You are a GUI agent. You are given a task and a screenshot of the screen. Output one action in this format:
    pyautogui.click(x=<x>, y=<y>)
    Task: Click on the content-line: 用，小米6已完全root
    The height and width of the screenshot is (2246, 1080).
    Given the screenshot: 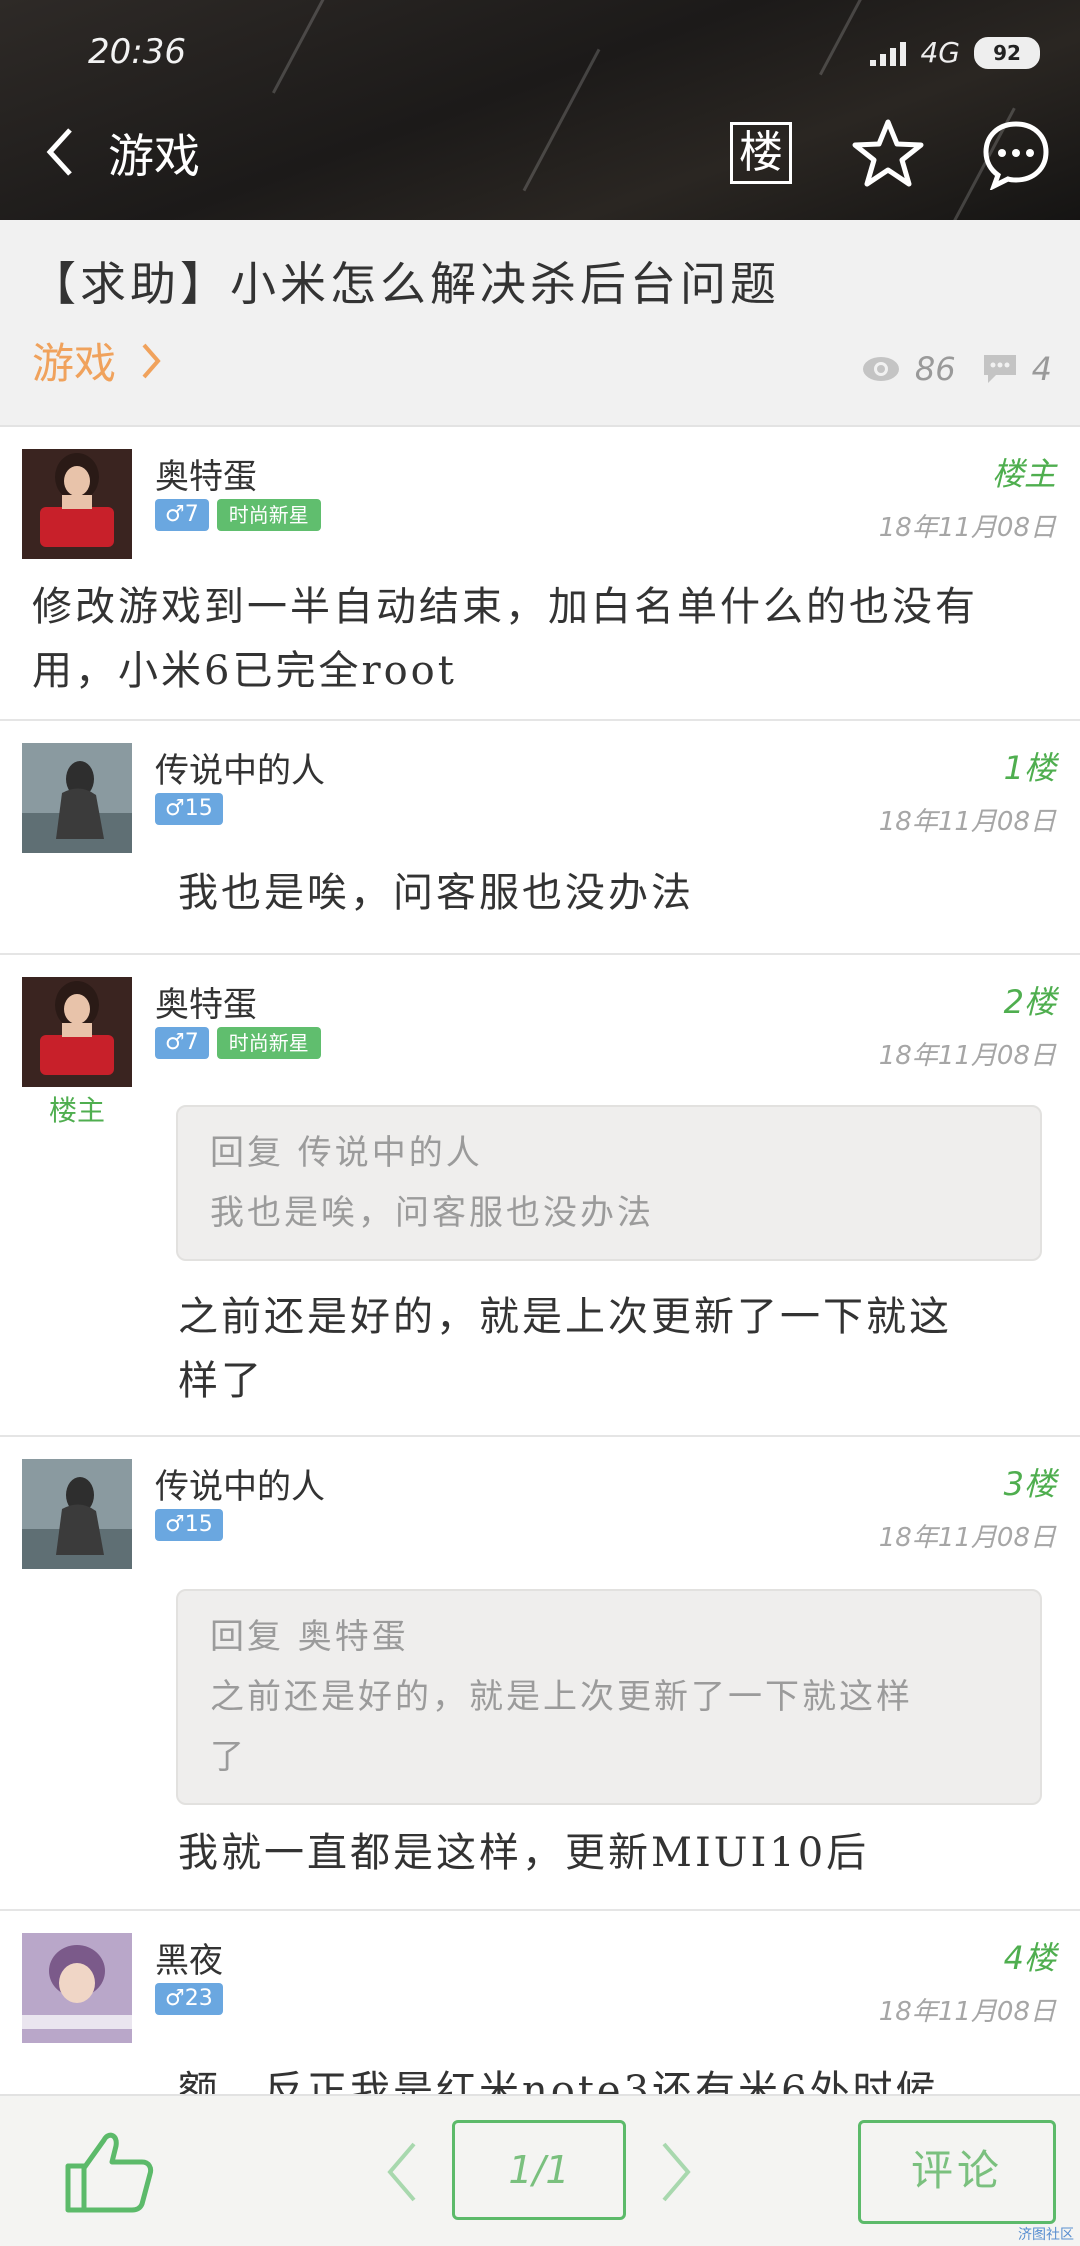 What is the action you would take?
    pyautogui.click(x=244, y=671)
    